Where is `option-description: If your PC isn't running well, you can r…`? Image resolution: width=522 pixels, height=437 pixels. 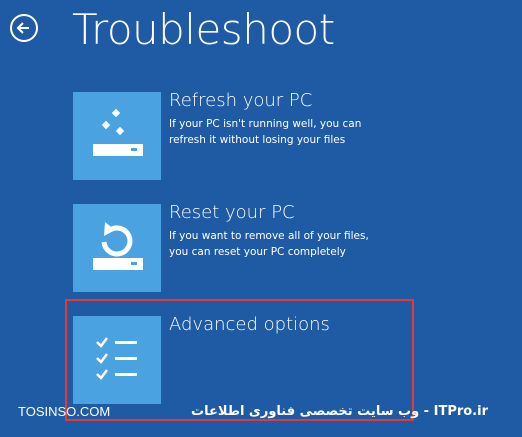 option-description: If your PC isn't running well, you can r… is located at coordinates (265, 132).